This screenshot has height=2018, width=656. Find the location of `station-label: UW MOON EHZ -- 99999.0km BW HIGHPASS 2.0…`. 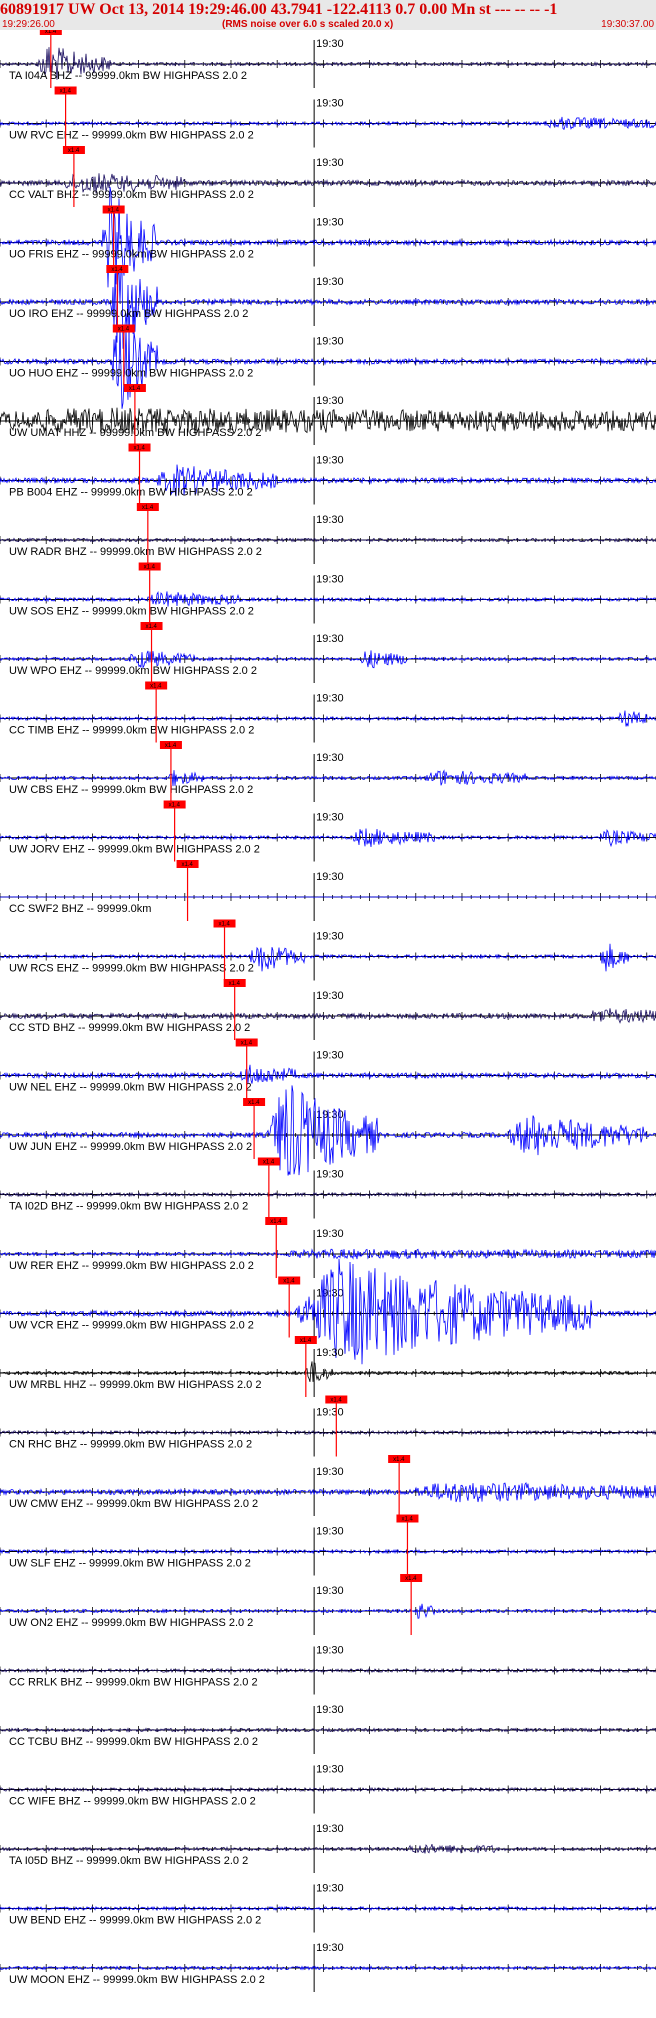

station-label: UW MOON EHZ -- 99999.0km BW HIGHPASS 2.0… is located at coordinates (137, 1980).